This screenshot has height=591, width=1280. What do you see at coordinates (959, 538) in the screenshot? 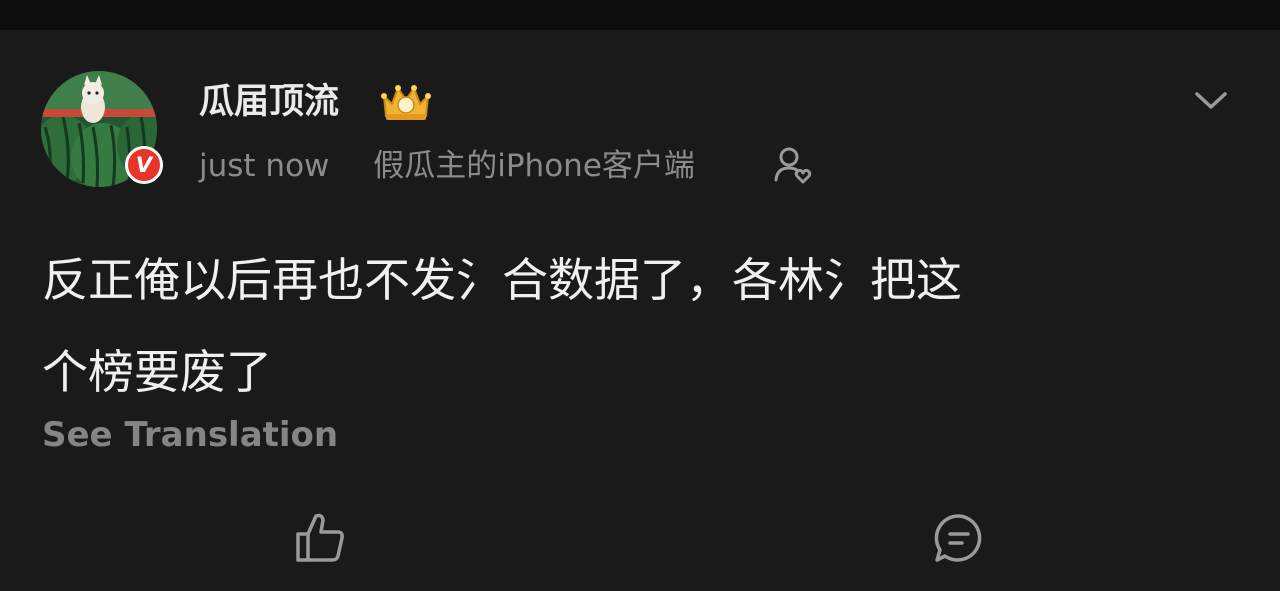
I see `comment-icon` at bounding box center [959, 538].